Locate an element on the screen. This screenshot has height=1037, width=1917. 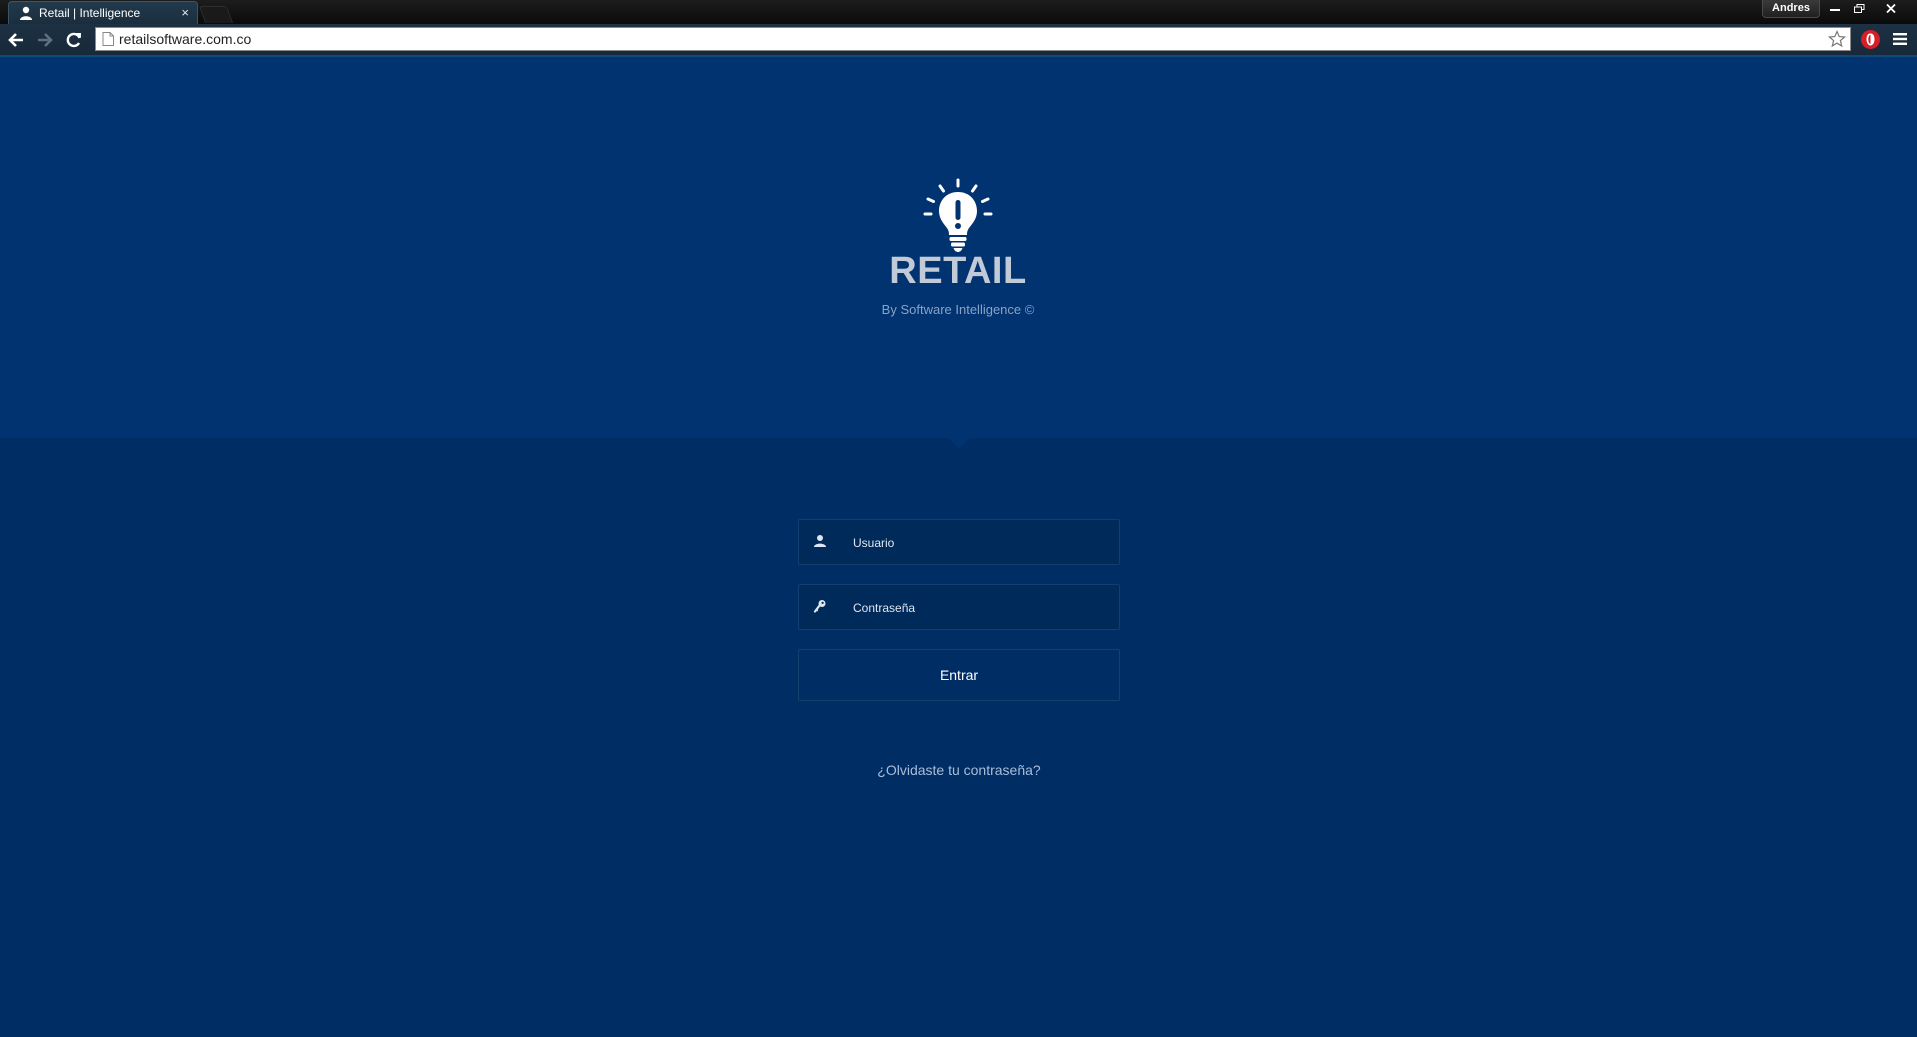
close-icon is located at coordinates (1891, 8).